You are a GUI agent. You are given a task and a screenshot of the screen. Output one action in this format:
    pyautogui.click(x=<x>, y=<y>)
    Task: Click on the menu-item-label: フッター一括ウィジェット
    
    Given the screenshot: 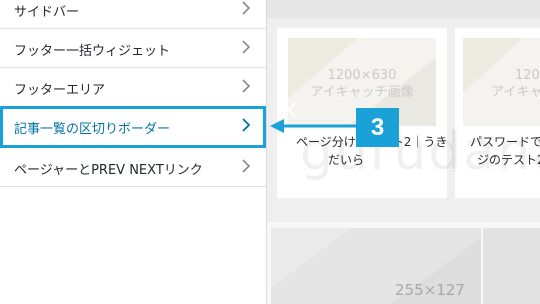 What is the action you would take?
    pyautogui.click(x=92, y=51)
    